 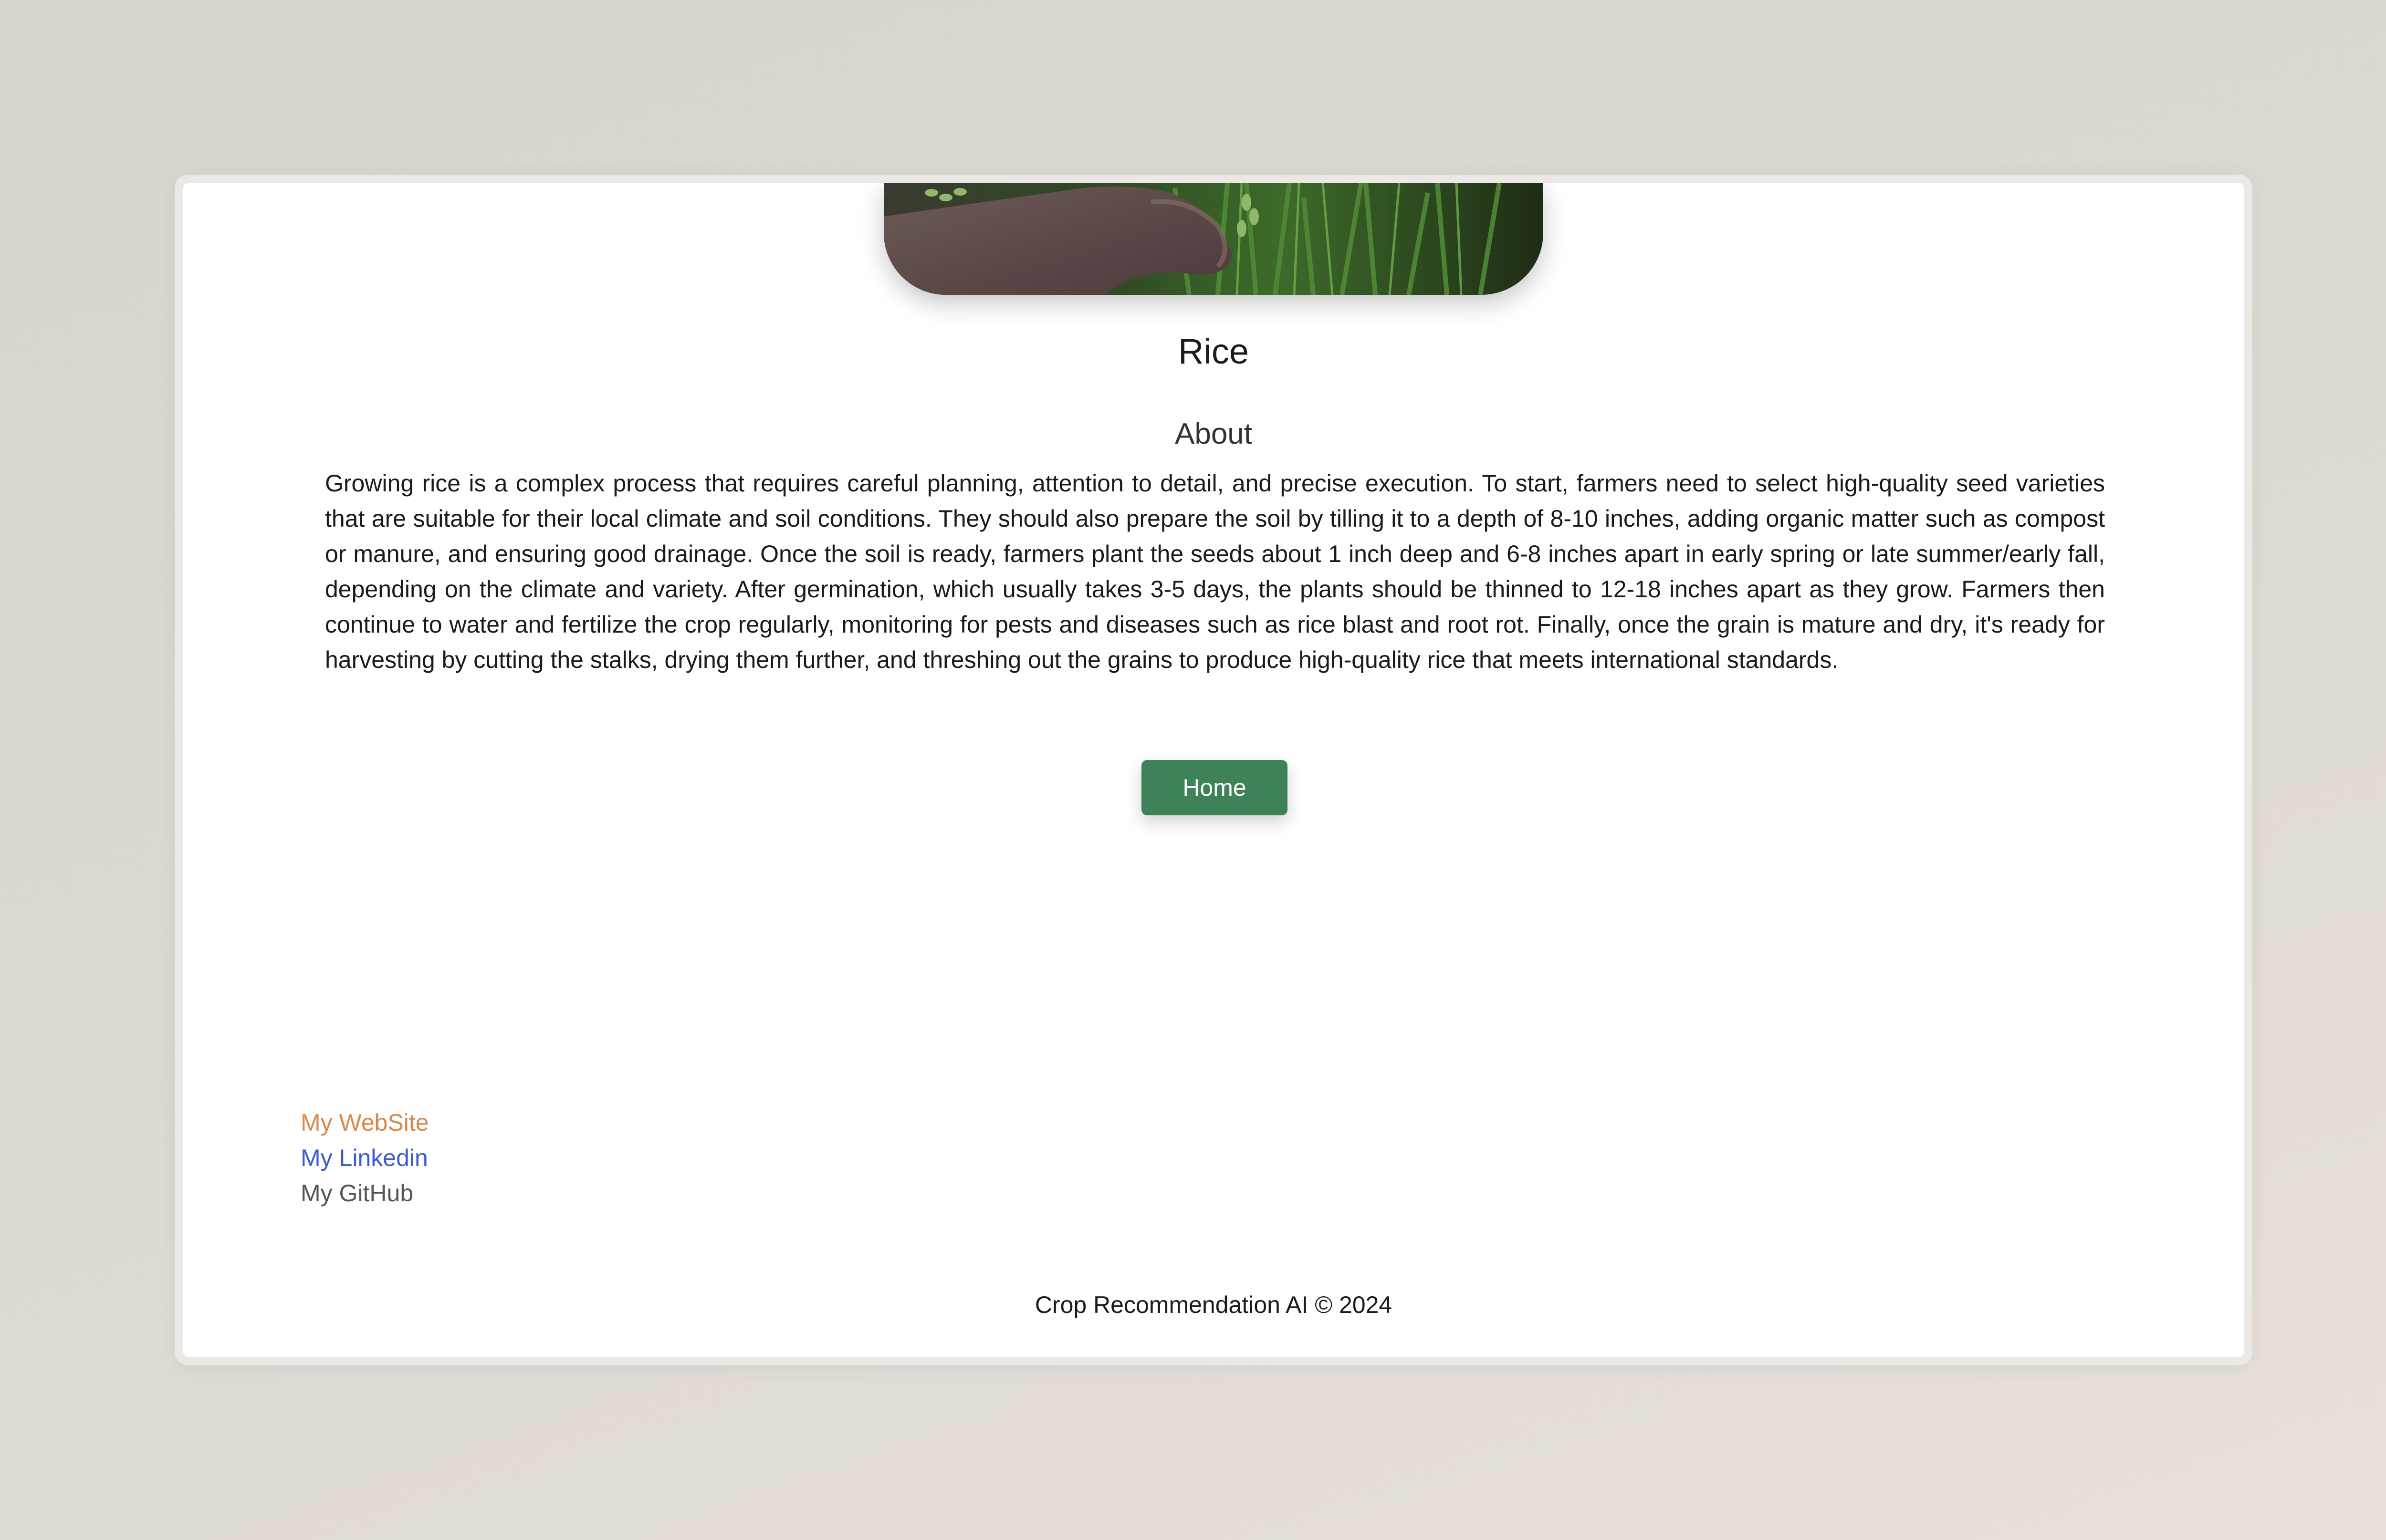 What do you see at coordinates (1213, 239) in the screenshot?
I see `hero-image` at bounding box center [1213, 239].